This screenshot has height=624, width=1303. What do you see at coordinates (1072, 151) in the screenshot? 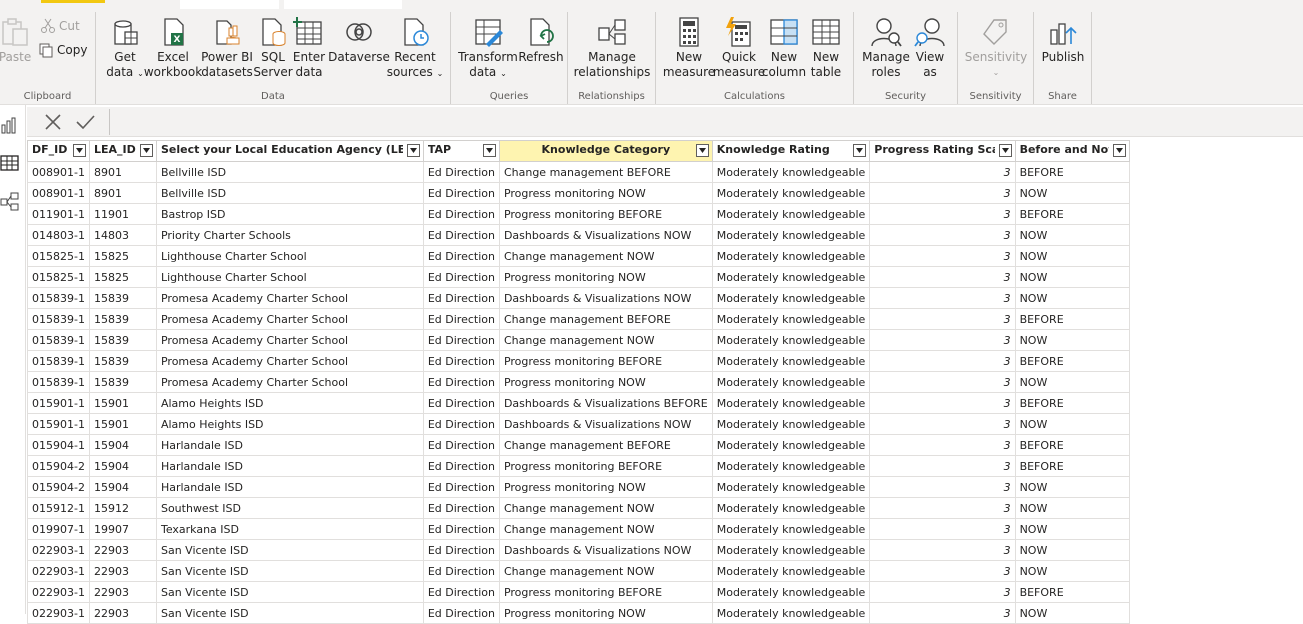
I see `column-header: Before and Now` at bounding box center [1072, 151].